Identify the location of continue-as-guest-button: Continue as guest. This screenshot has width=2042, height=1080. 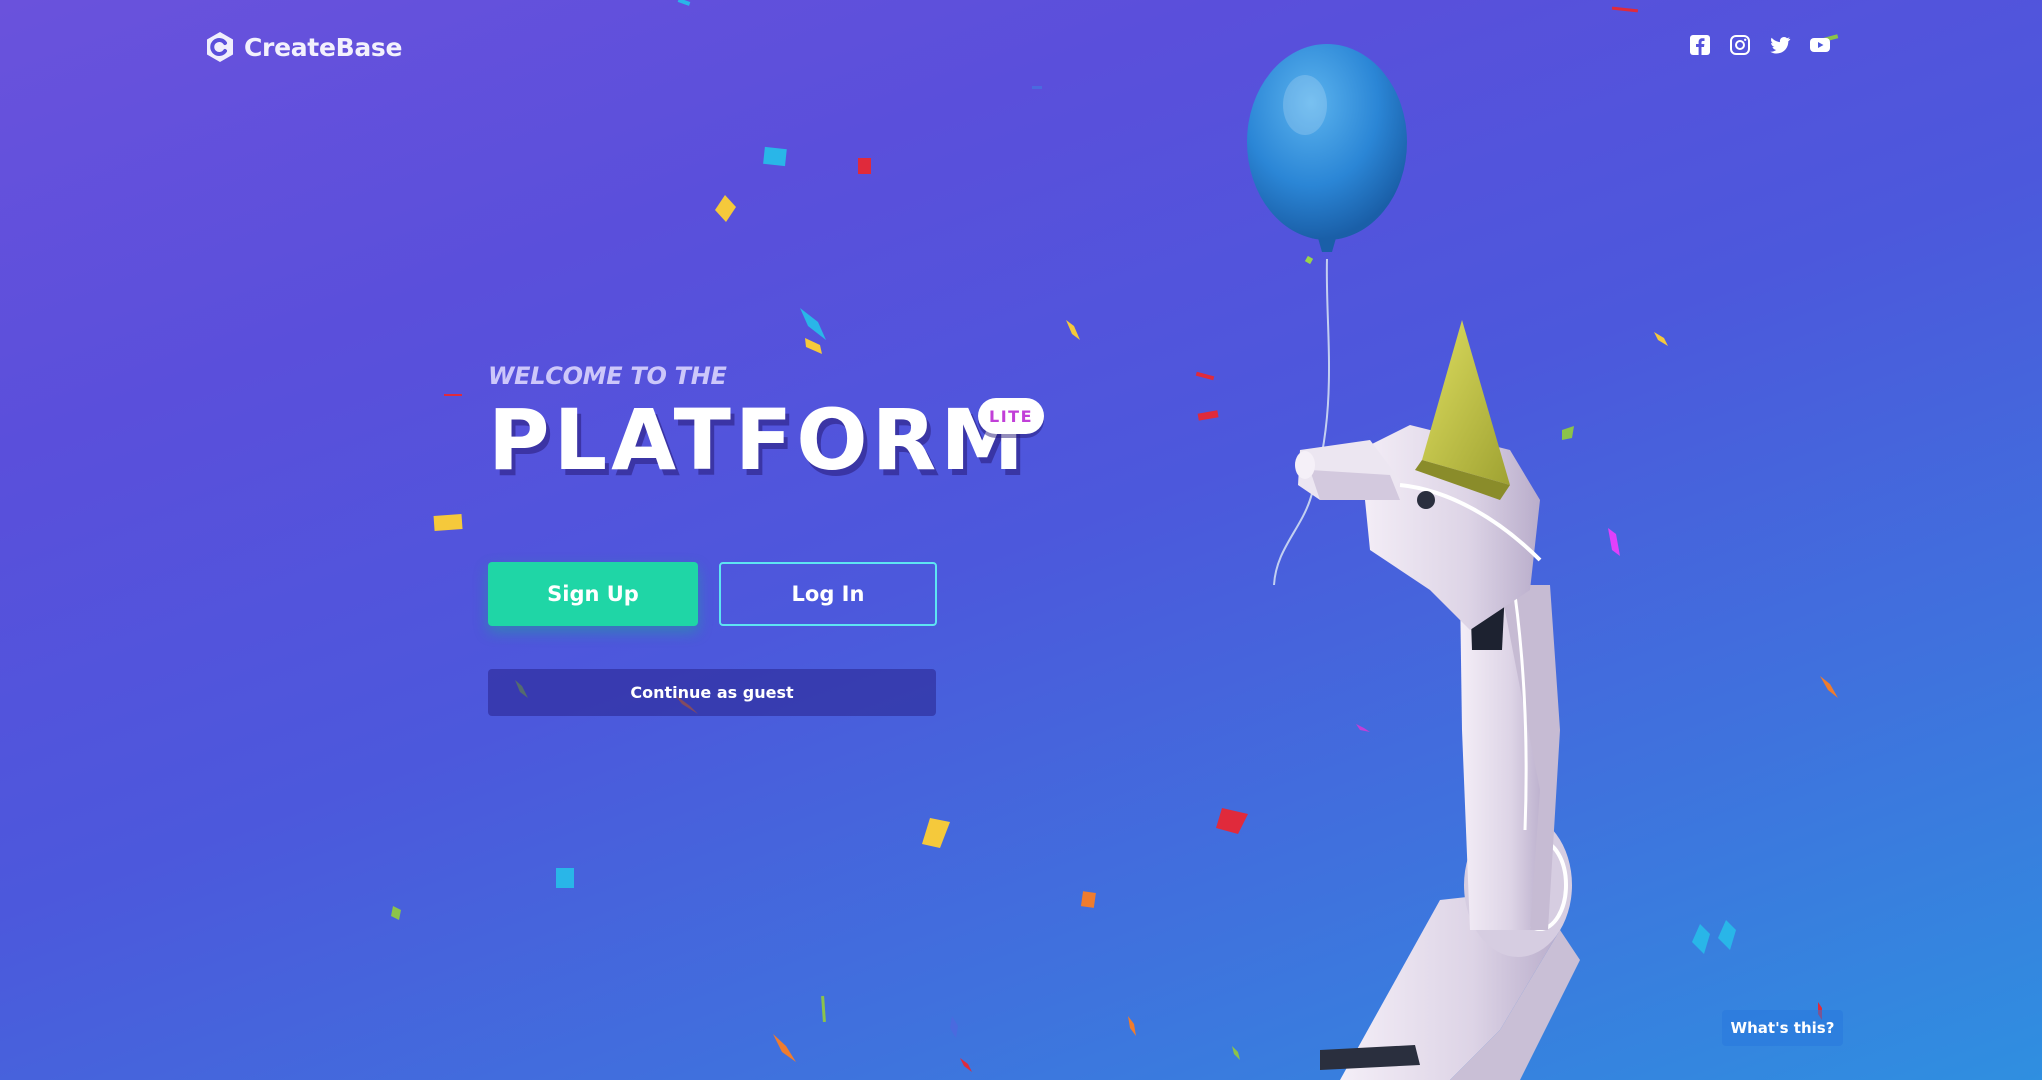
(712, 692).